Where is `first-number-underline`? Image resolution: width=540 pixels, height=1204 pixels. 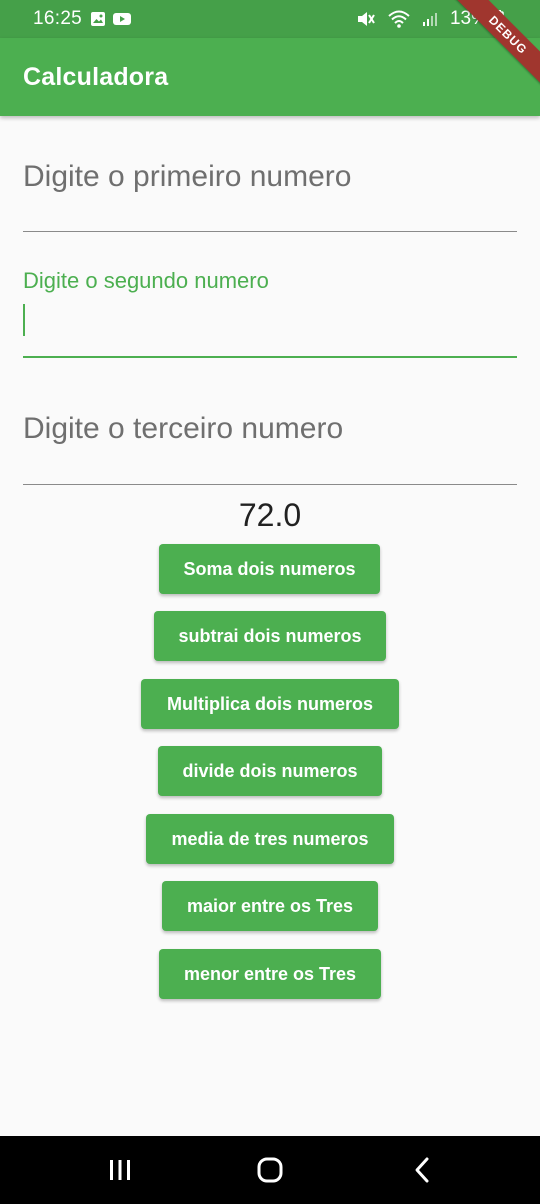 first-number-underline is located at coordinates (270, 231).